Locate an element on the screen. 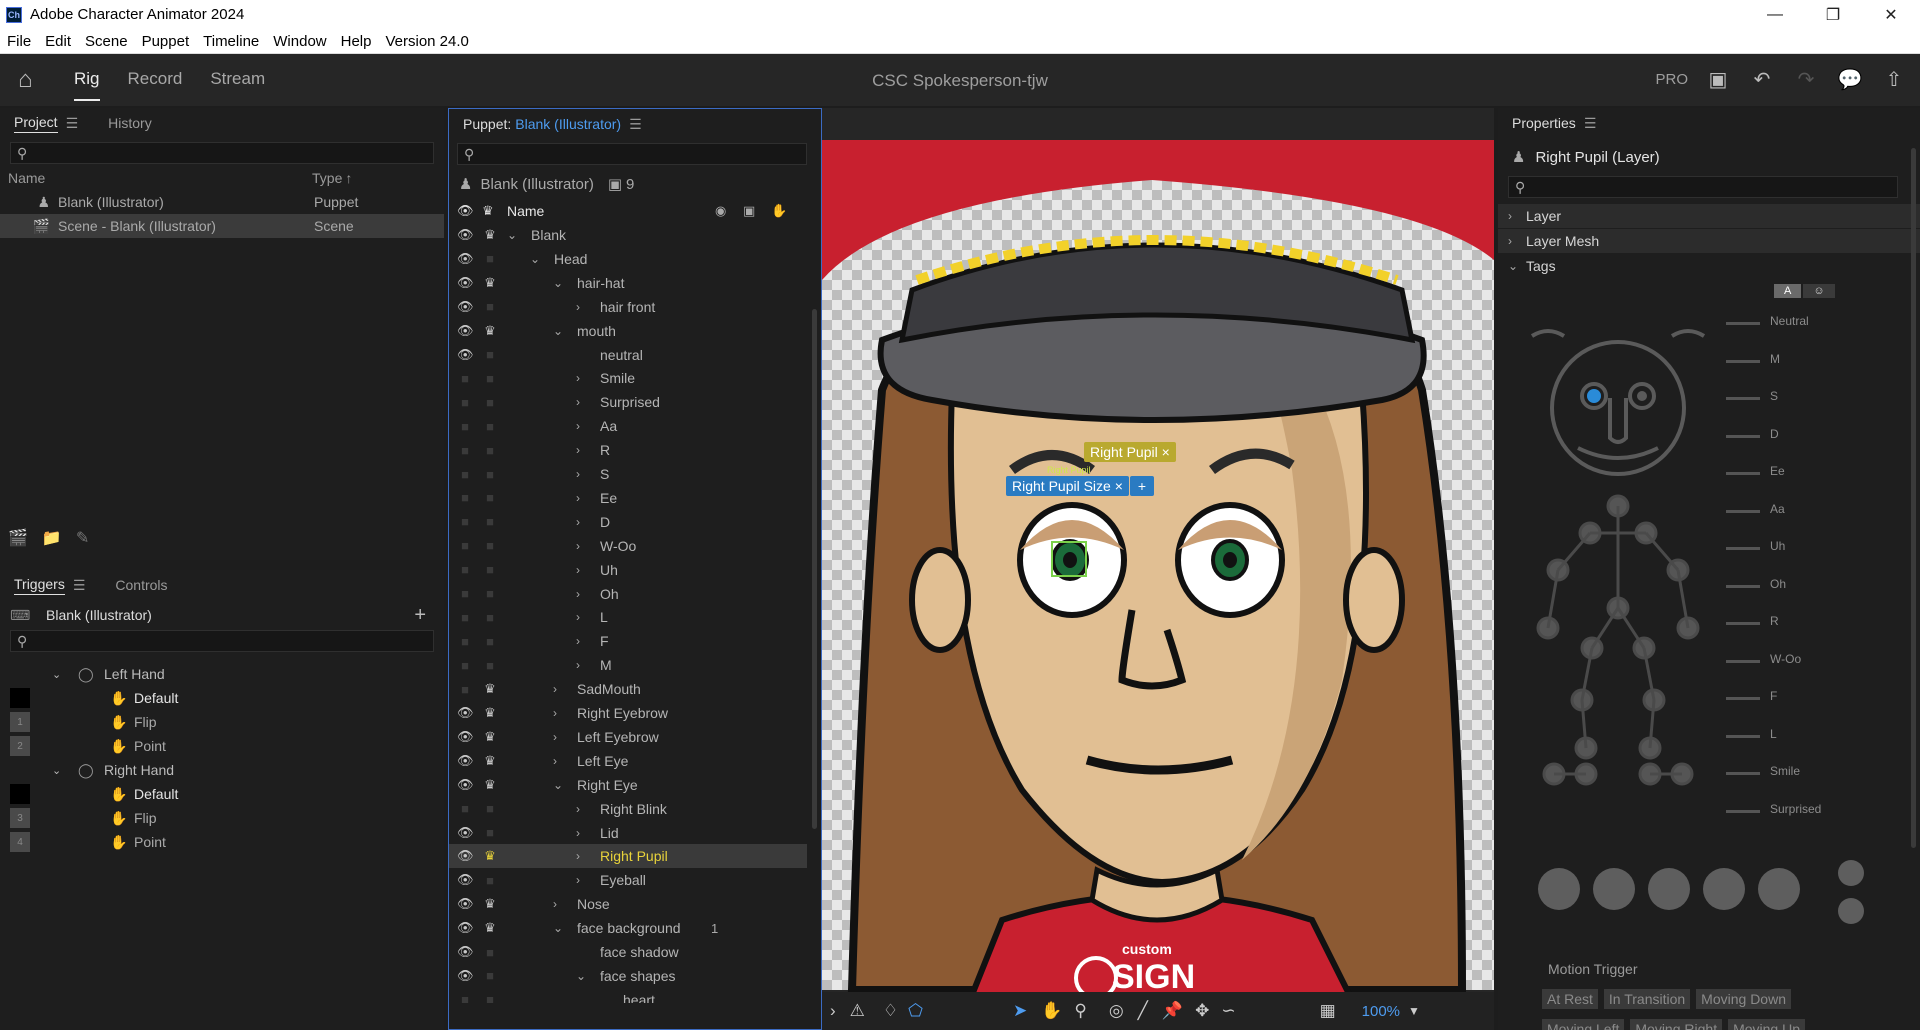 The height and width of the screenshot is (1030, 1920). layer-row: ■ ■ › Uh is located at coordinates (628, 570).